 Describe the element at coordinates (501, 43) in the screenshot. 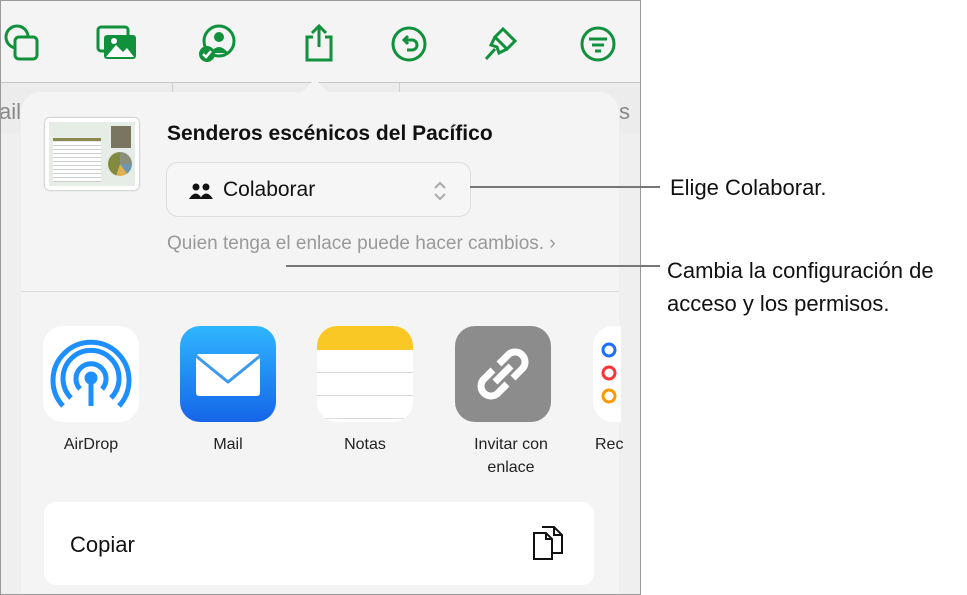

I see `format-brush-icon` at that location.